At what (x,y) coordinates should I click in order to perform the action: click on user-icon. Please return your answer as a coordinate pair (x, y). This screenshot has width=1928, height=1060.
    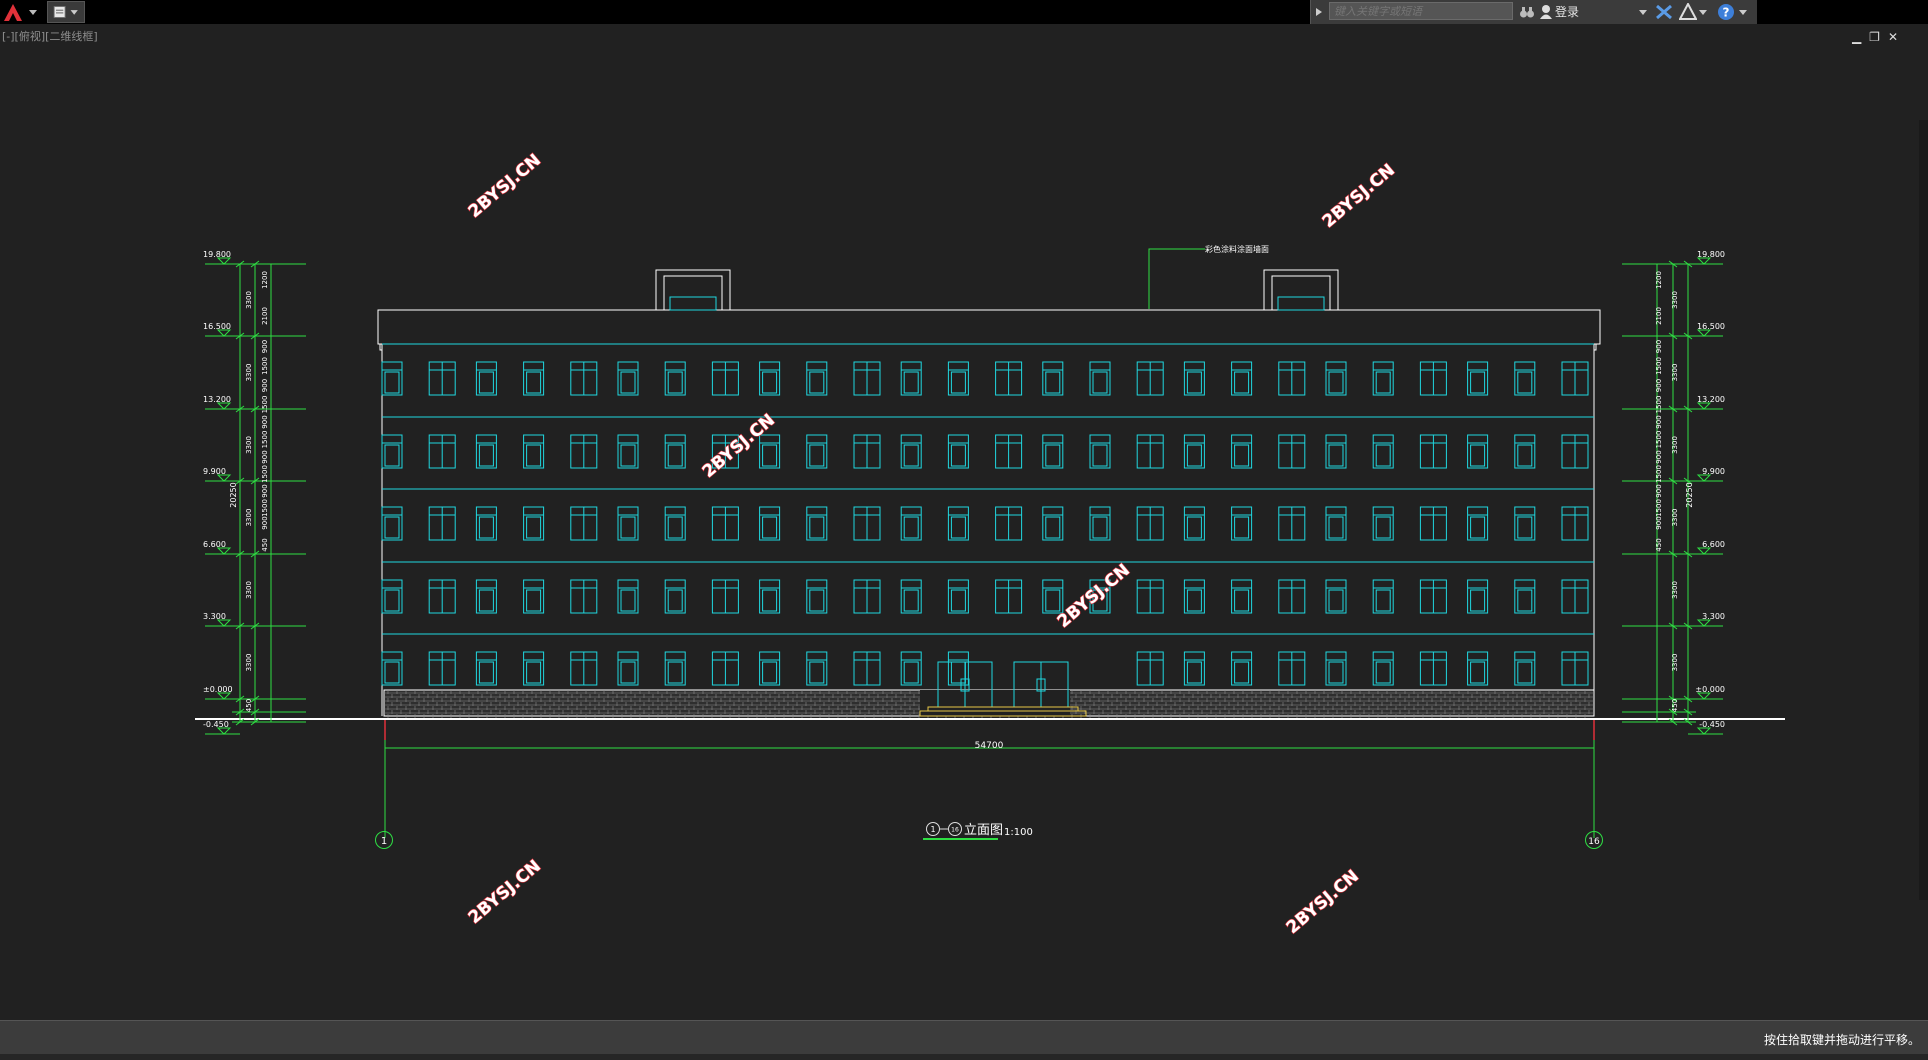
    Looking at the image, I should click on (1546, 12).